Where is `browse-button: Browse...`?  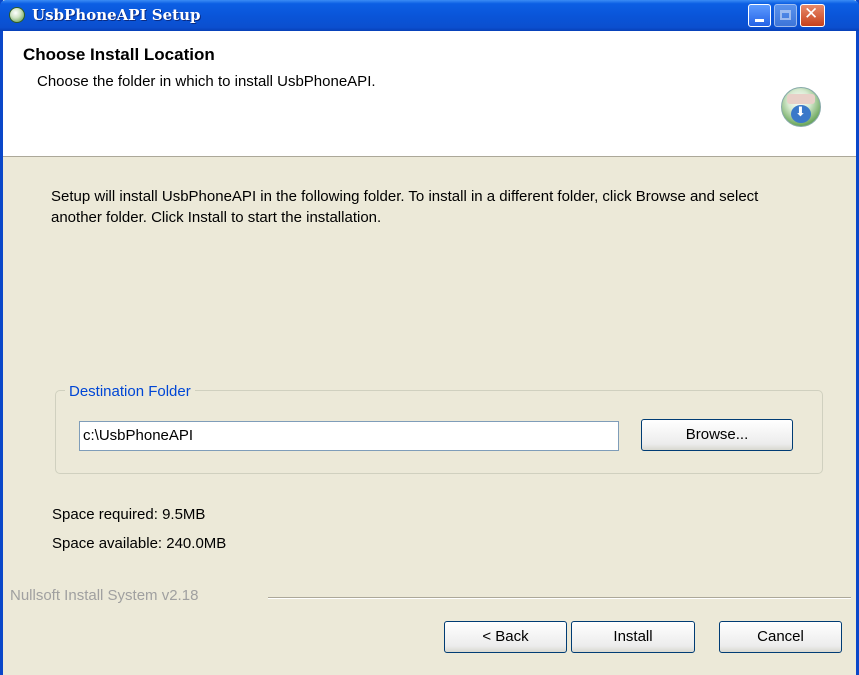 browse-button: Browse... is located at coordinates (717, 435).